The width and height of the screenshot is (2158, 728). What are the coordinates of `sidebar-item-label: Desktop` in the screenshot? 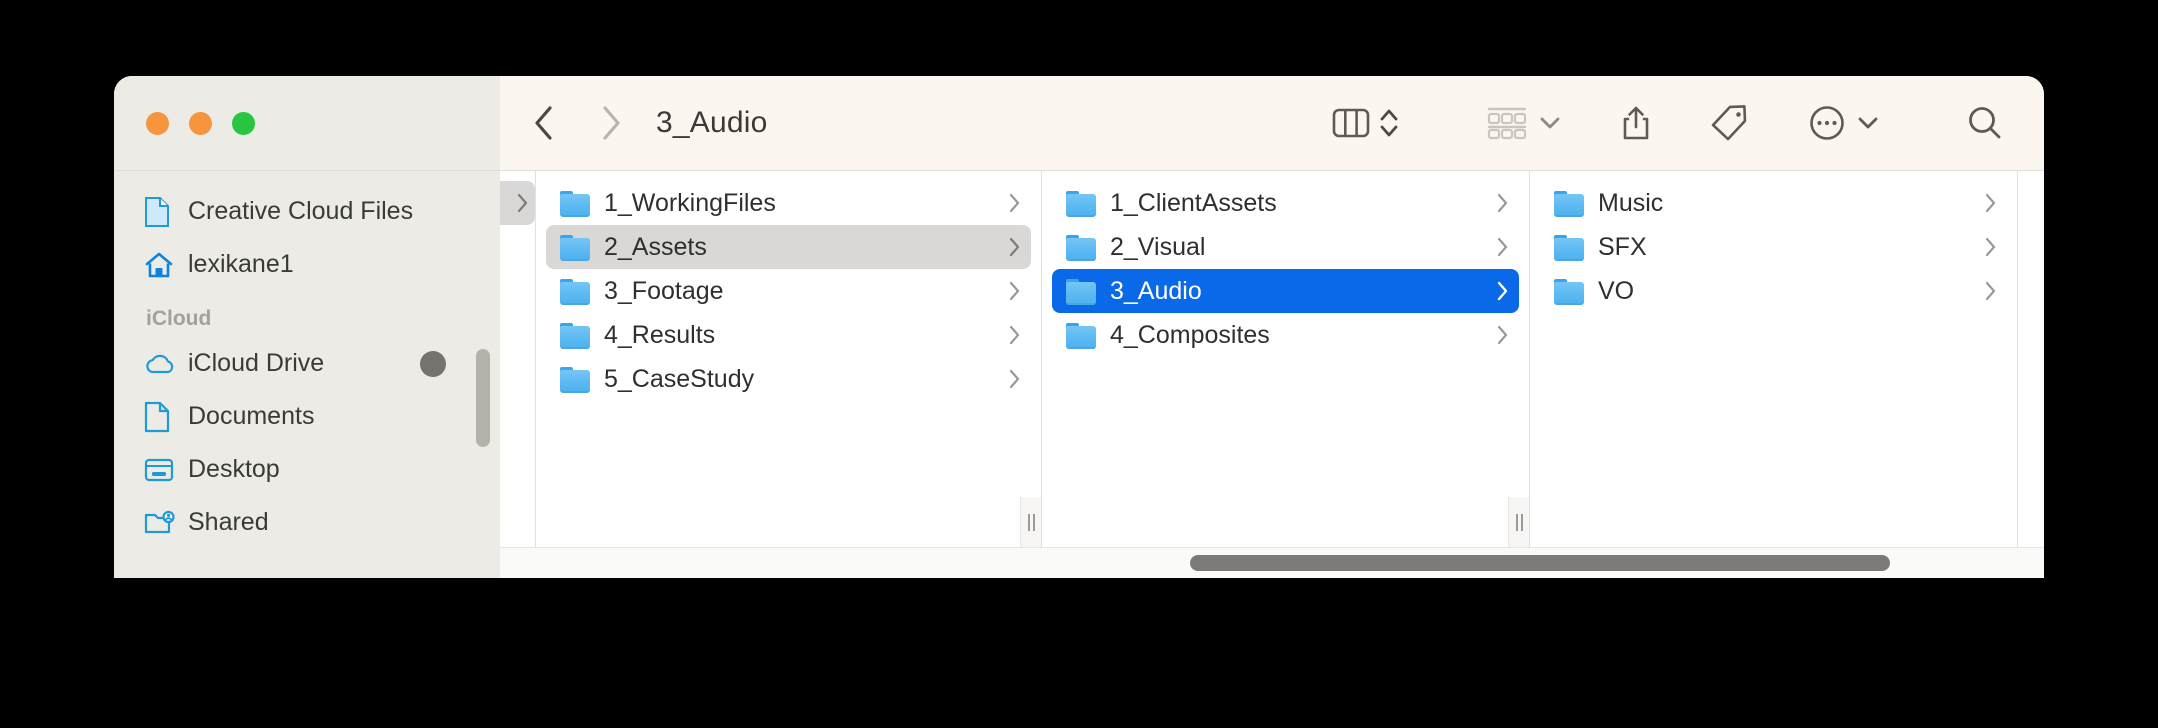 It's located at (234, 469).